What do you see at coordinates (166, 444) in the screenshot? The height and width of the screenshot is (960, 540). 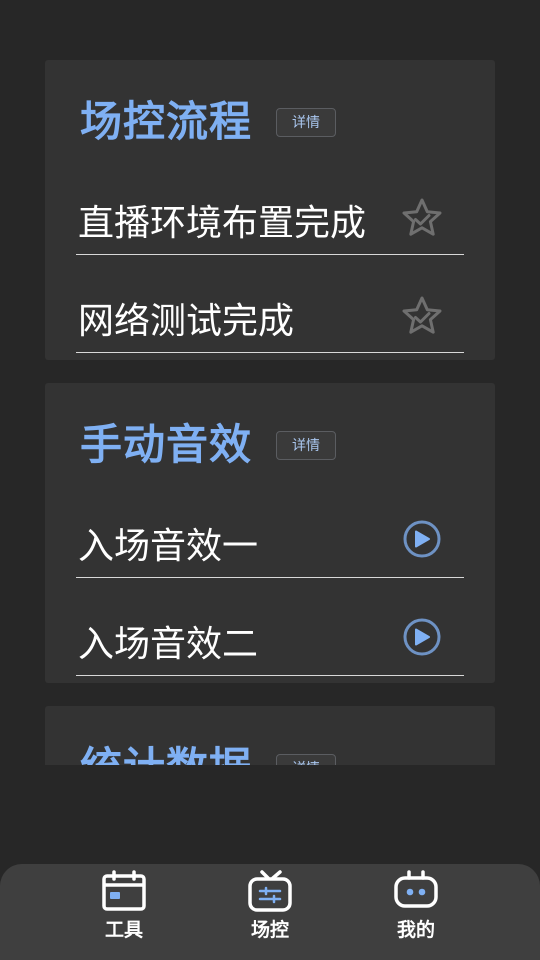 I see `card-title: 手动音效` at bounding box center [166, 444].